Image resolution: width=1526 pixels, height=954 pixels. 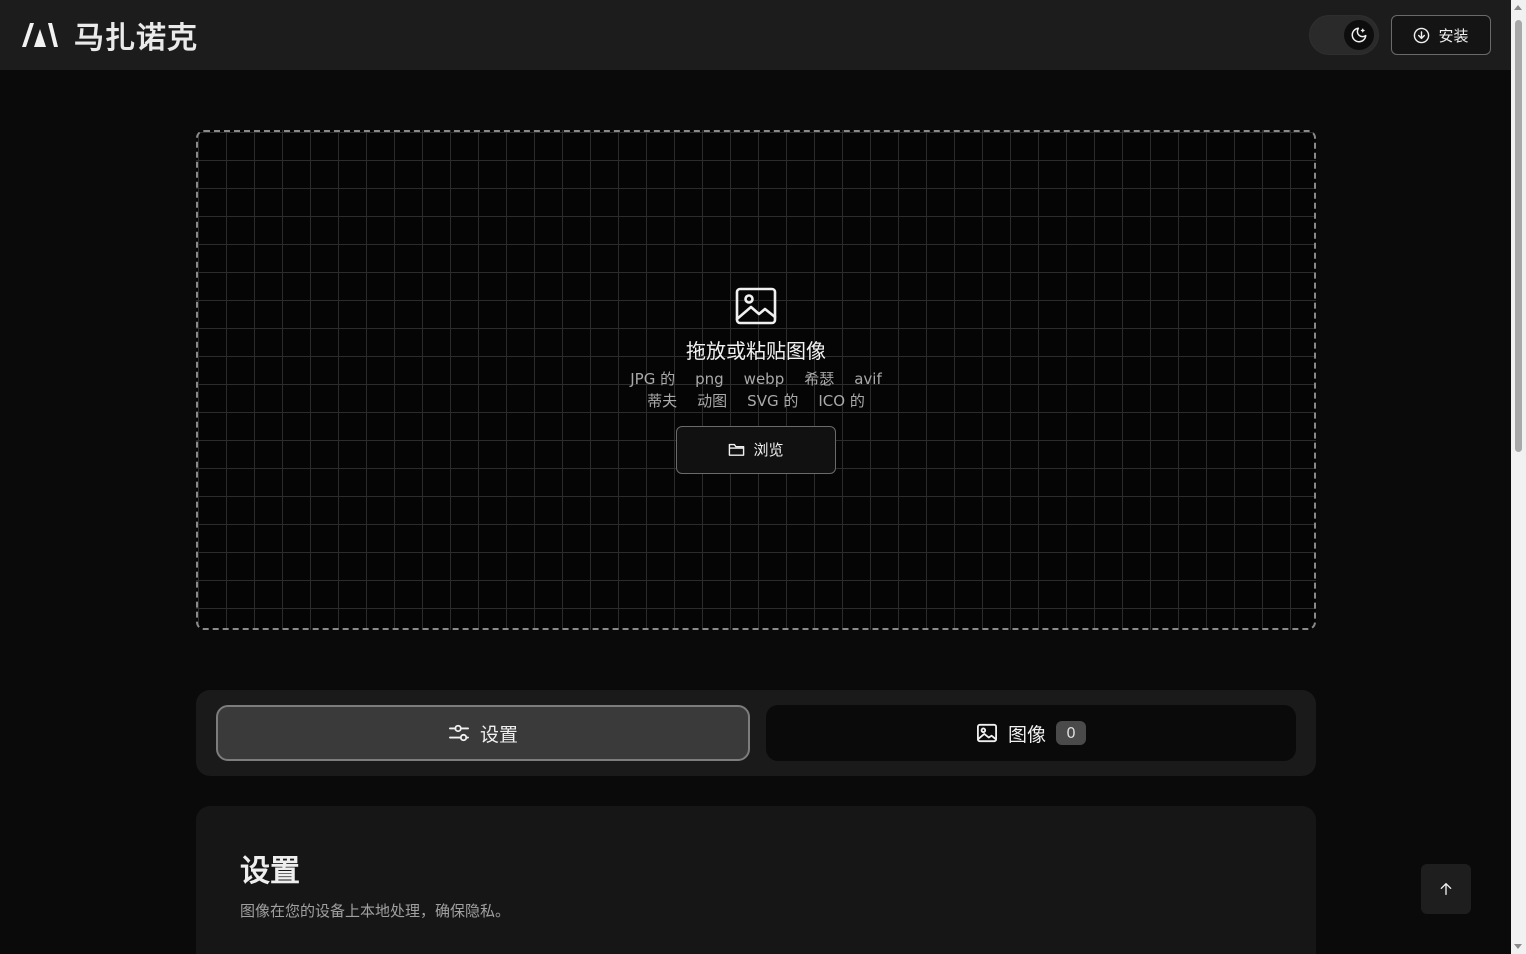 What do you see at coordinates (712, 400) in the screenshot?
I see `format-label: 动图` at bounding box center [712, 400].